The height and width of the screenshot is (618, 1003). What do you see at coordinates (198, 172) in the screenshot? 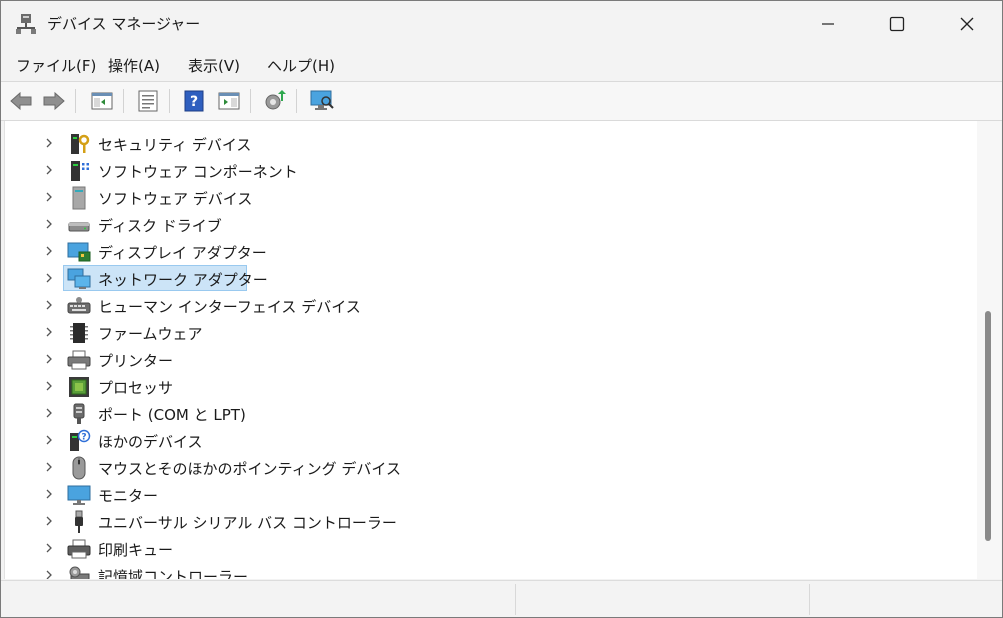
I see `tree-item-label: ソフトウェア コンポーネント` at bounding box center [198, 172].